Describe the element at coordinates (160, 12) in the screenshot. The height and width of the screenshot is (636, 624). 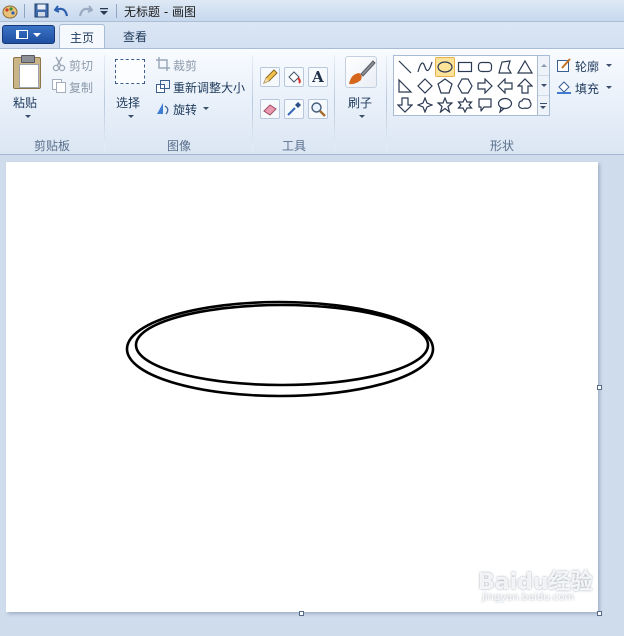
I see `window-title: 无标题 - 画图` at that location.